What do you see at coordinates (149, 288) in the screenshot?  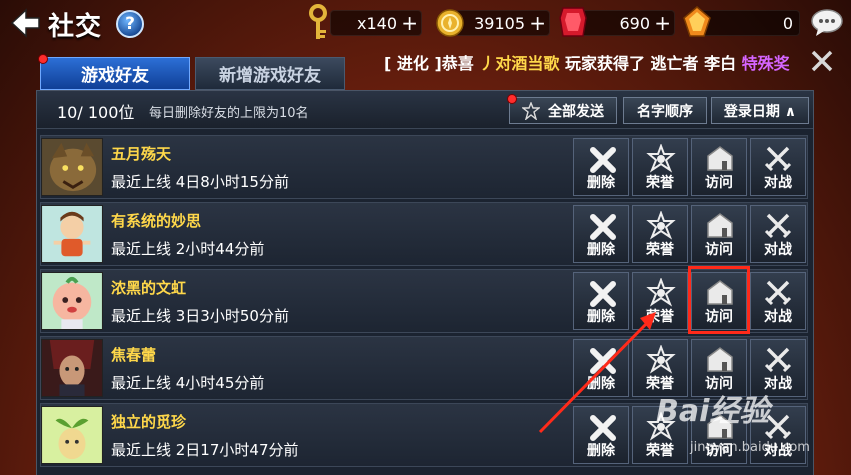 I see `friend-name: 浓黑的文虹` at bounding box center [149, 288].